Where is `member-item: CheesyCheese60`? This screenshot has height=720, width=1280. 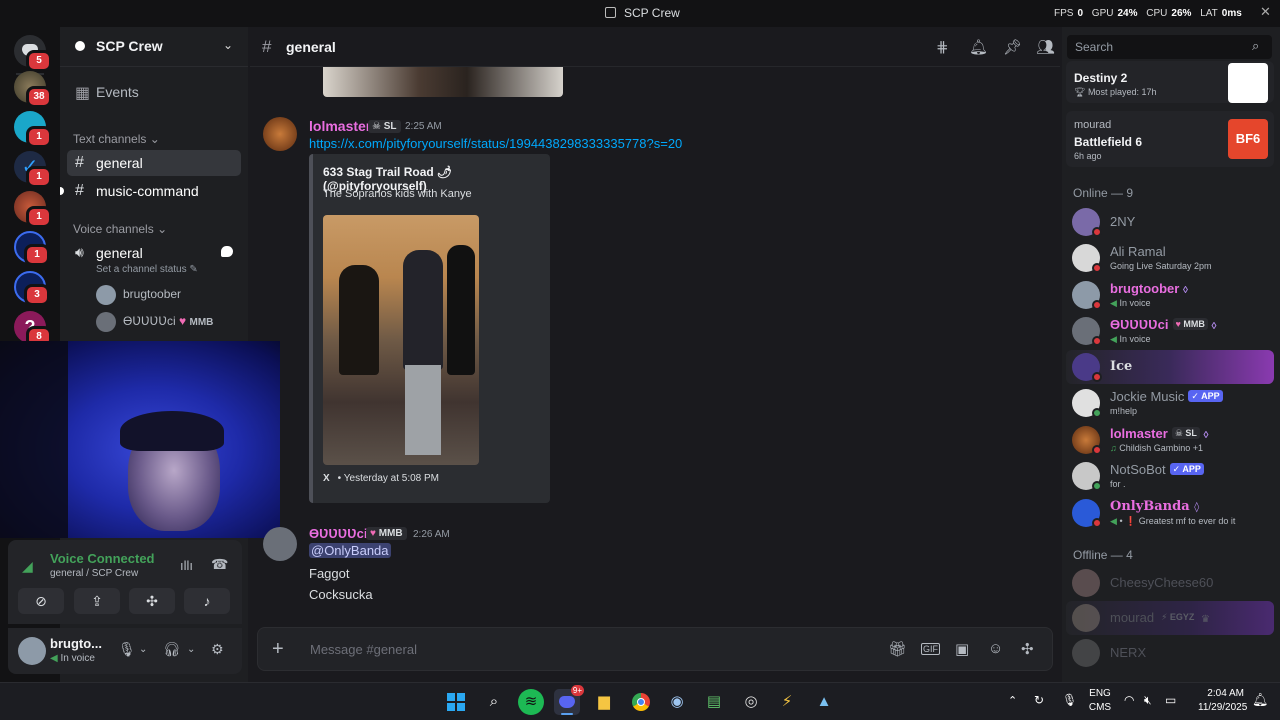
member-item: CheesyCheese60 is located at coordinates (1170, 583).